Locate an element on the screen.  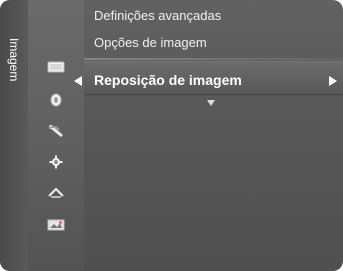
right-arrow-icon is located at coordinates (333, 79).